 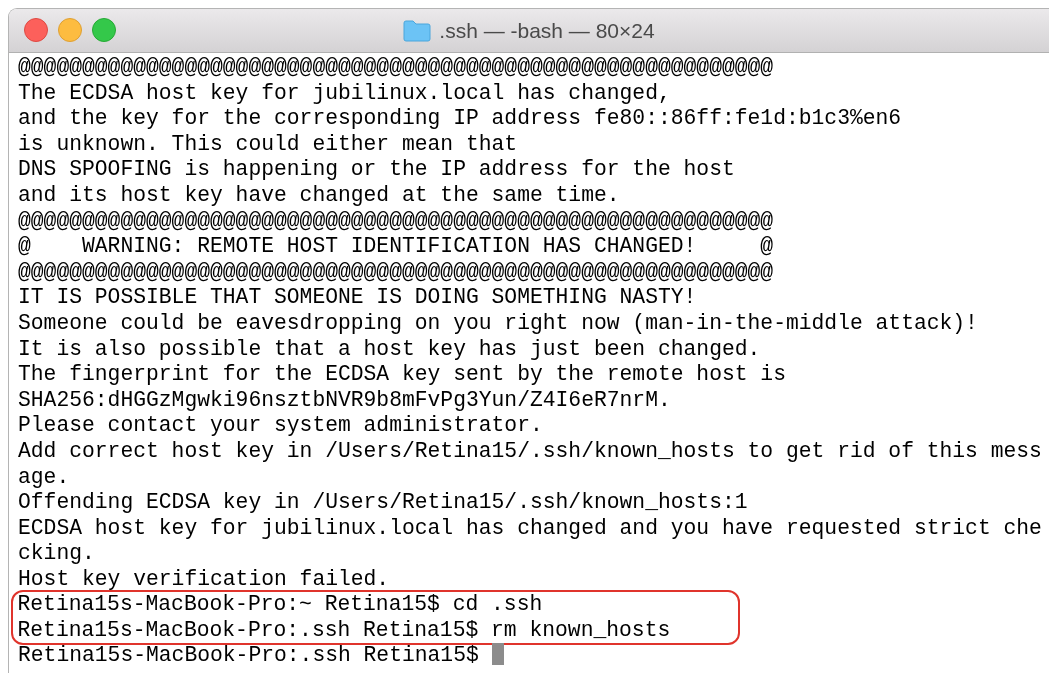 I want to click on terminal-line: Retina15s-MacBook-Pro:~ Retina15$ cd .ssh, so click(x=280, y=603).